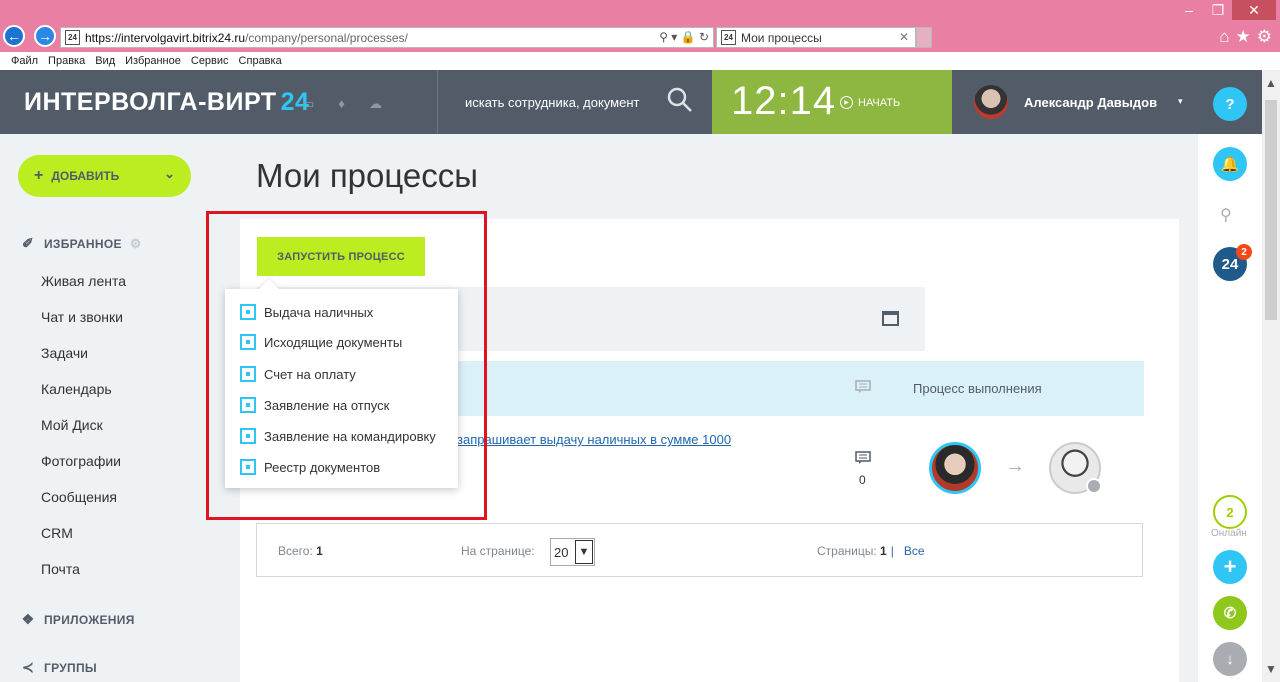  Describe the element at coordinates (883, 551) in the screenshot. I see `current-page: 1` at that location.